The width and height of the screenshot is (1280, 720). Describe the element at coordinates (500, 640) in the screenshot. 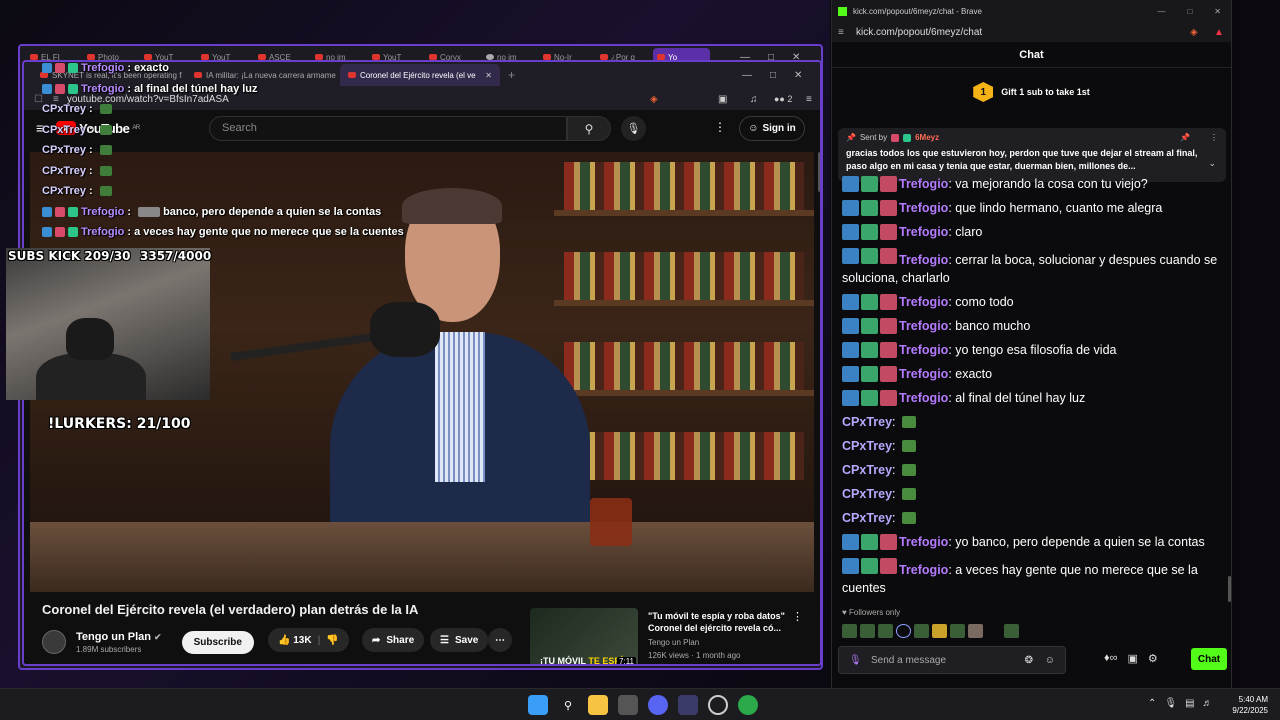

I see `more-actions-button: ⋯` at that location.